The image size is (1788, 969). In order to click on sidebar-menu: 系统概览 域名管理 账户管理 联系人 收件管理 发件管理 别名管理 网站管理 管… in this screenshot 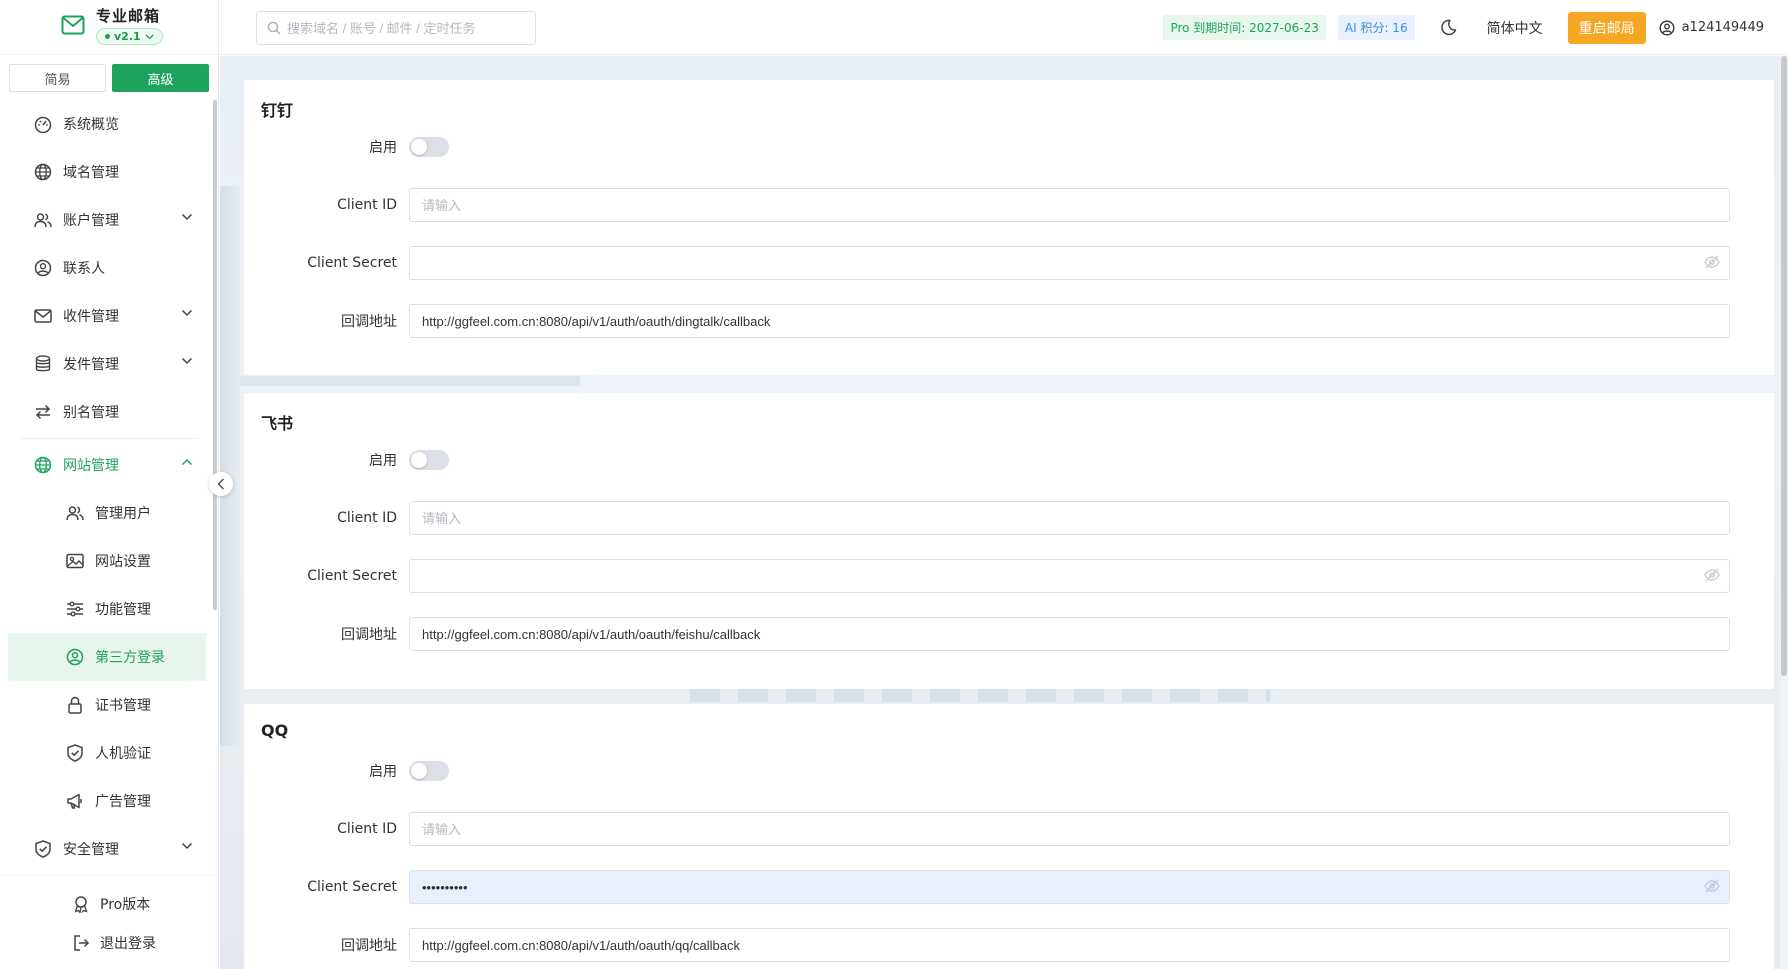, I will do `click(109, 487)`.